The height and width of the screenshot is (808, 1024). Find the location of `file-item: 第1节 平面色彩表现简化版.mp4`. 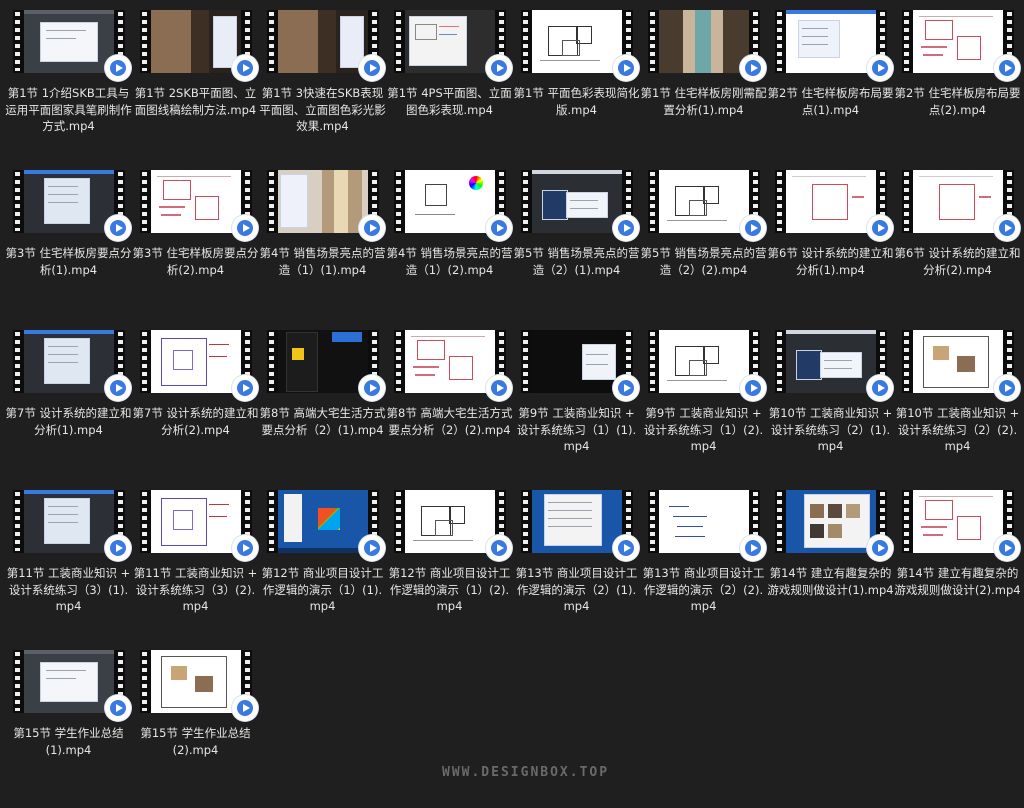

file-item: 第1节 平面色彩表现简化版.mp4 is located at coordinates (576, 88).